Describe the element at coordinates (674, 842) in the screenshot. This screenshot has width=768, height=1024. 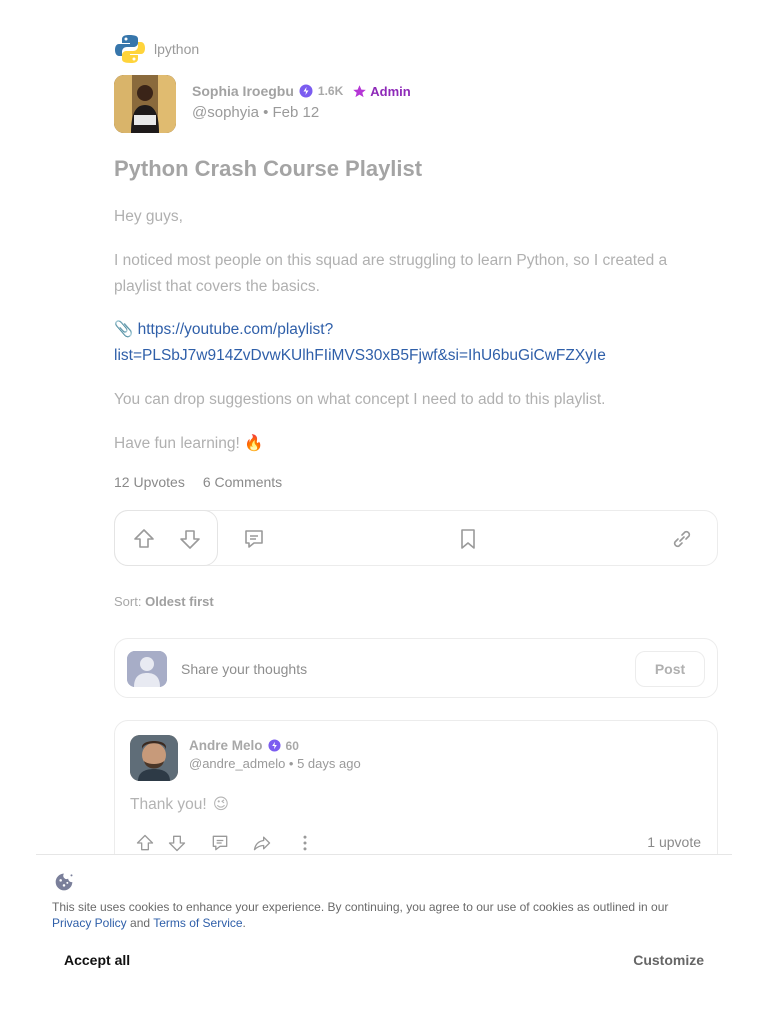
I see `comment-upvote-count: 1 upvote` at that location.